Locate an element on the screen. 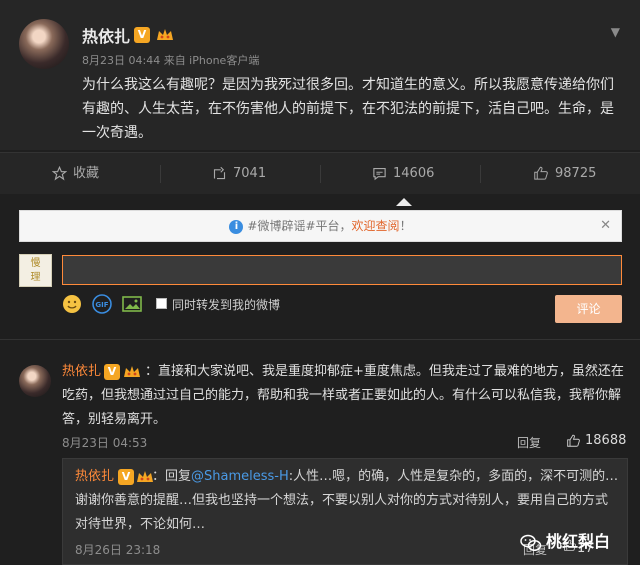 This screenshot has width=640, height=565. sub-vip-crown-icon is located at coordinates (145, 476).